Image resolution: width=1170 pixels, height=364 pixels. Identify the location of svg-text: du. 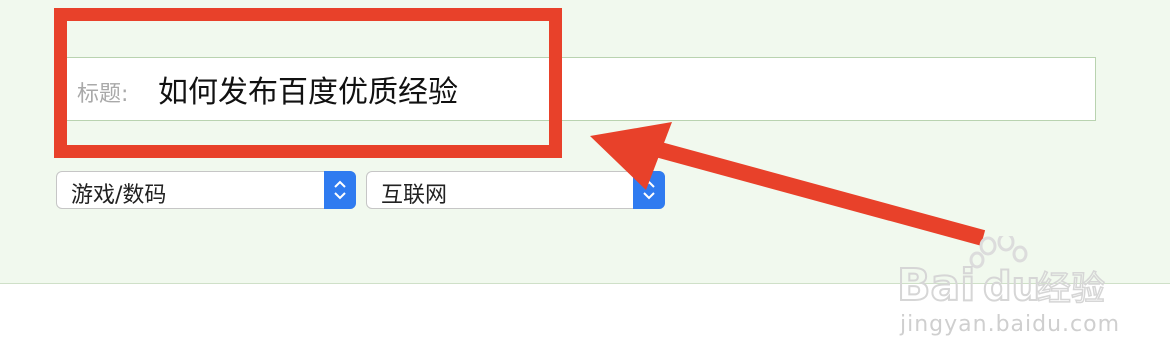
(1011, 287).